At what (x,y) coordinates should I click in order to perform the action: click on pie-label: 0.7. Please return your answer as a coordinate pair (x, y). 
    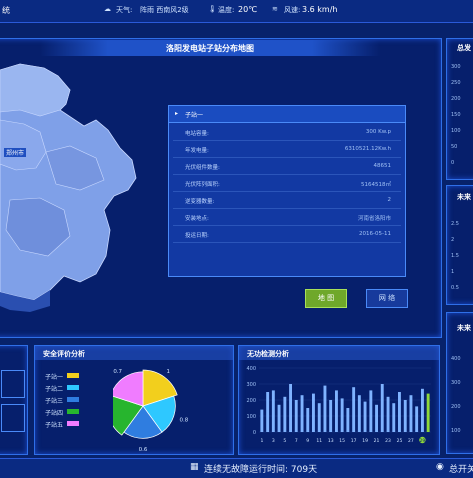
    Looking at the image, I should click on (117, 372).